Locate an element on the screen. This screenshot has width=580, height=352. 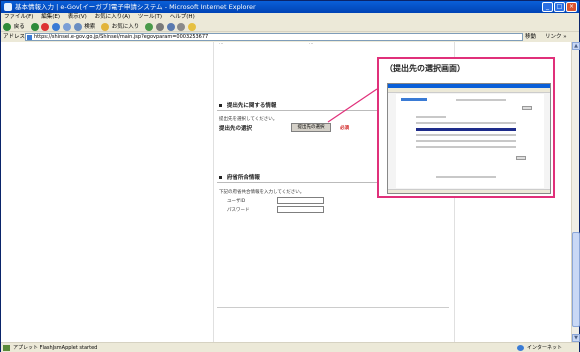
callout-box: （提出先の選択画面） is located at coordinates (466, 127).